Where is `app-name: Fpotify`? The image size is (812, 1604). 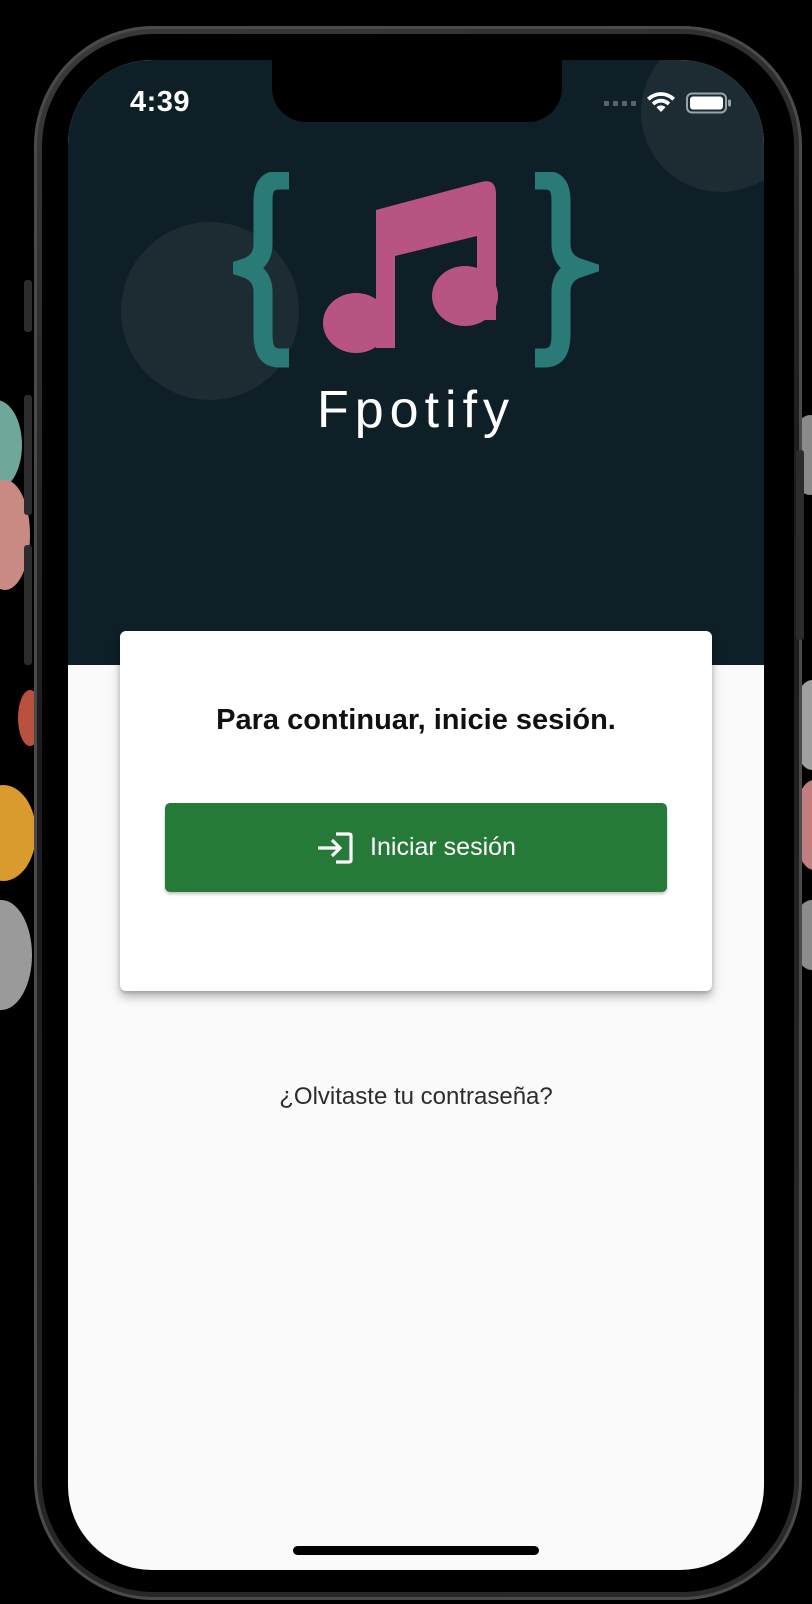 app-name: Fpotify is located at coordinates (416, 410).